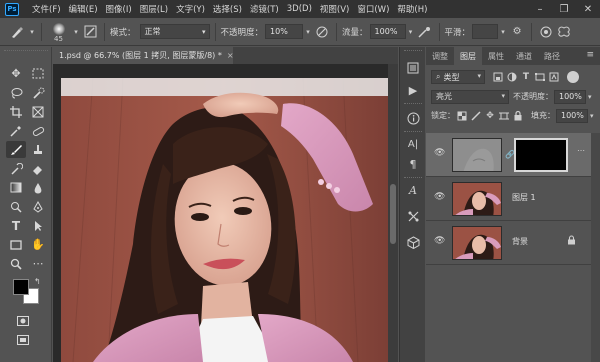  Describe the element at coordinates (230, 55) in the screenshot. I see `close-icon: ×` at that location.